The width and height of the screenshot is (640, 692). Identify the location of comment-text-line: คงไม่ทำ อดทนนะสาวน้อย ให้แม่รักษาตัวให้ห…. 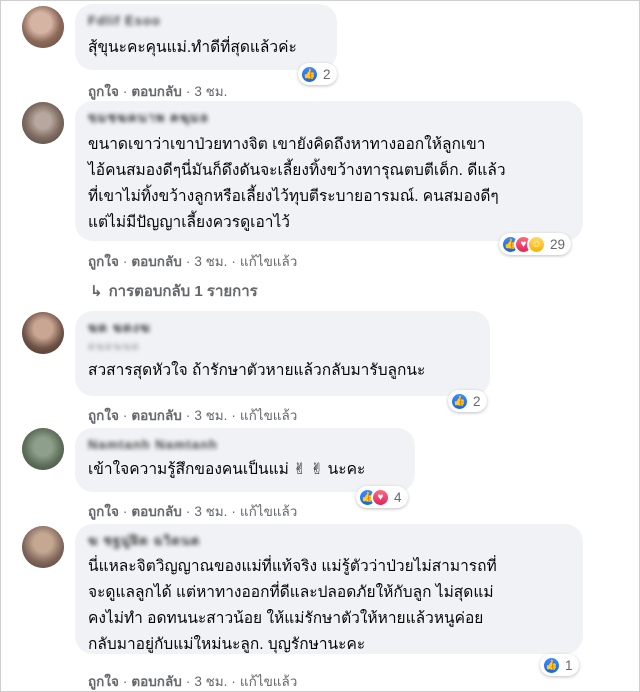
(286, 618).